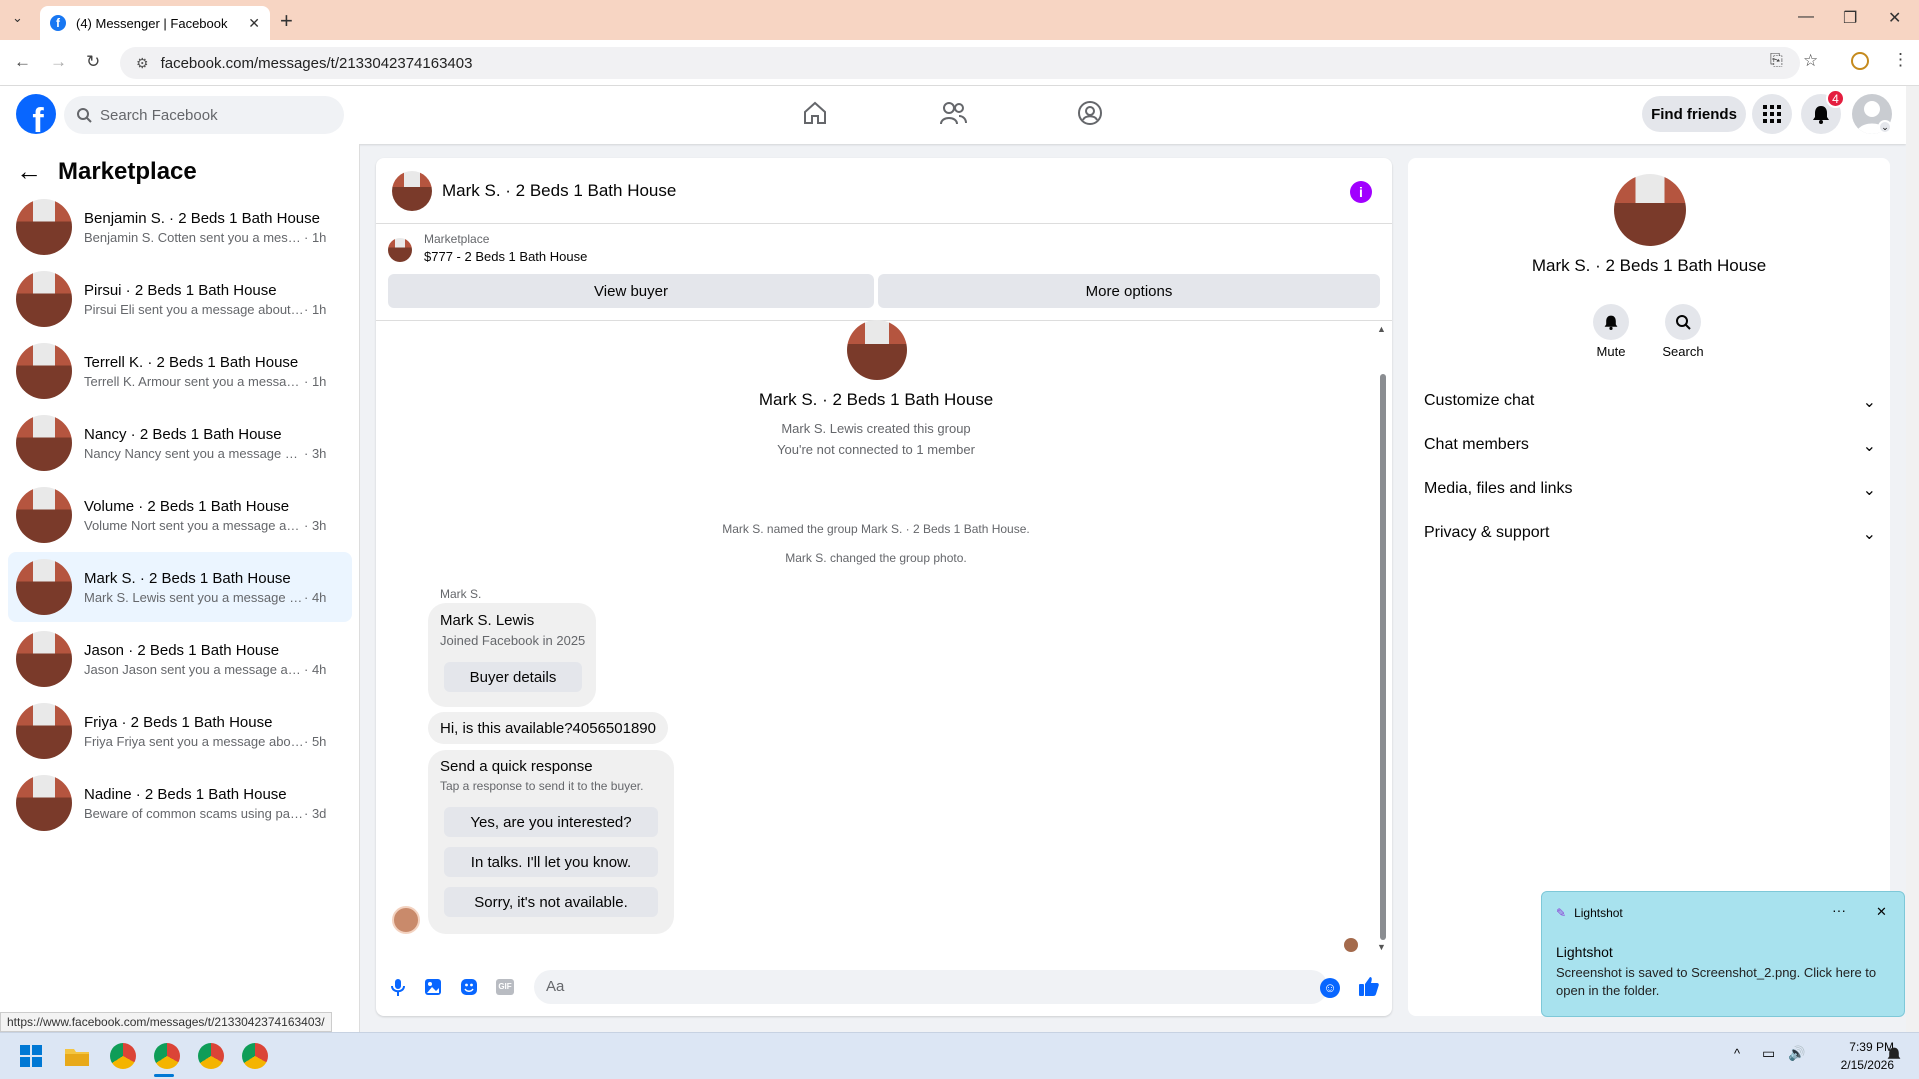 The width and height of the screenshot is (1919, 1079). What do you see at coordinates (286, 21) in the screenshot?
I see `new-tab-button: +` at bounding box center [286, 21].